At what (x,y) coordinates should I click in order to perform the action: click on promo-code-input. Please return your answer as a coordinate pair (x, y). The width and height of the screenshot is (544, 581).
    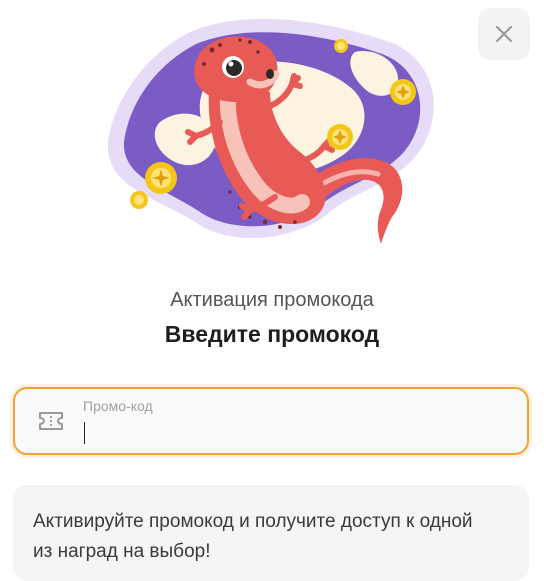
    Looking at the image, I should click on (293, 432).